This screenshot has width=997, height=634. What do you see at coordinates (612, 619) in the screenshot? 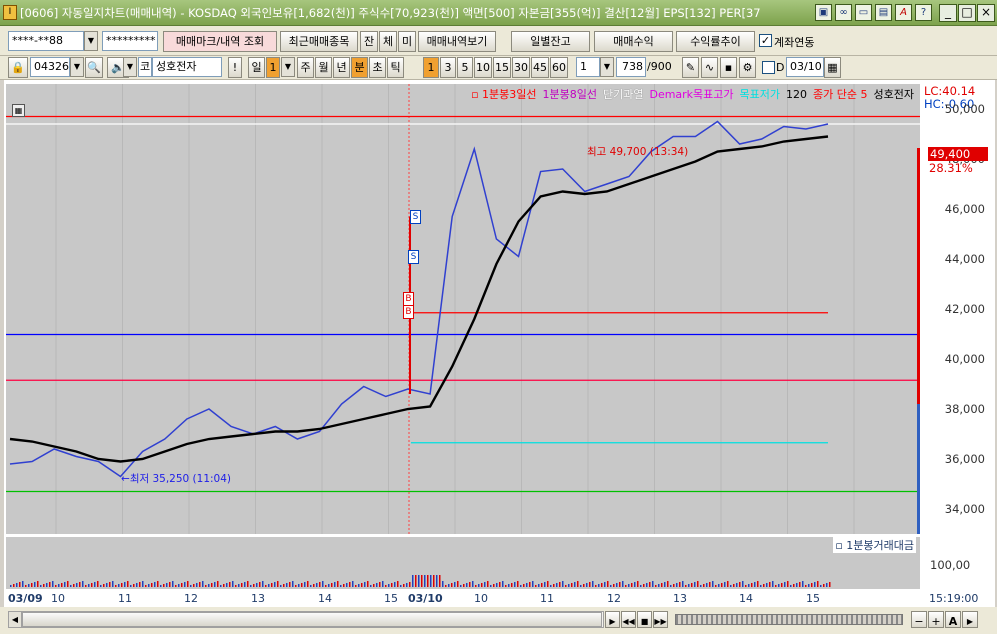
I see `scroll-right-icon: ▶` at bounding box center [612, 619].